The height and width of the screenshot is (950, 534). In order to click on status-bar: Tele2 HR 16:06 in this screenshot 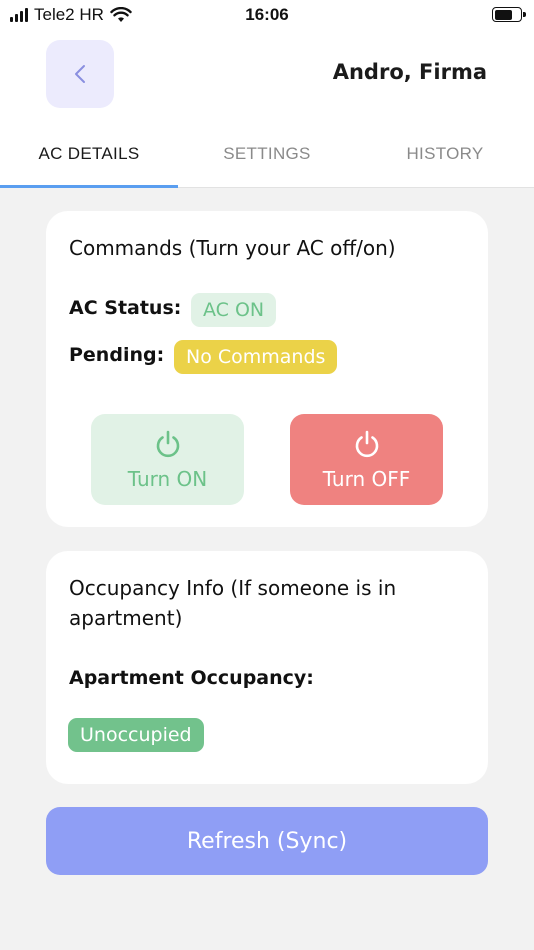, I will do `click(267, 16)`.